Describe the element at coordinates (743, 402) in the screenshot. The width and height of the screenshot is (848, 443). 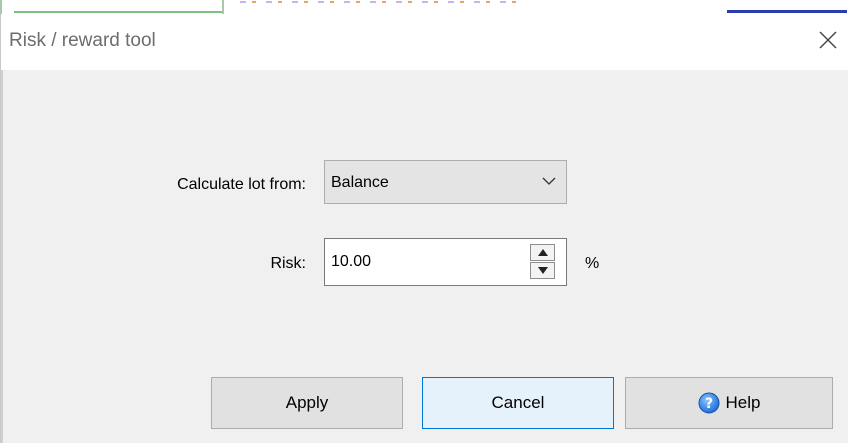
I see `help-button-label: Help` at that location.